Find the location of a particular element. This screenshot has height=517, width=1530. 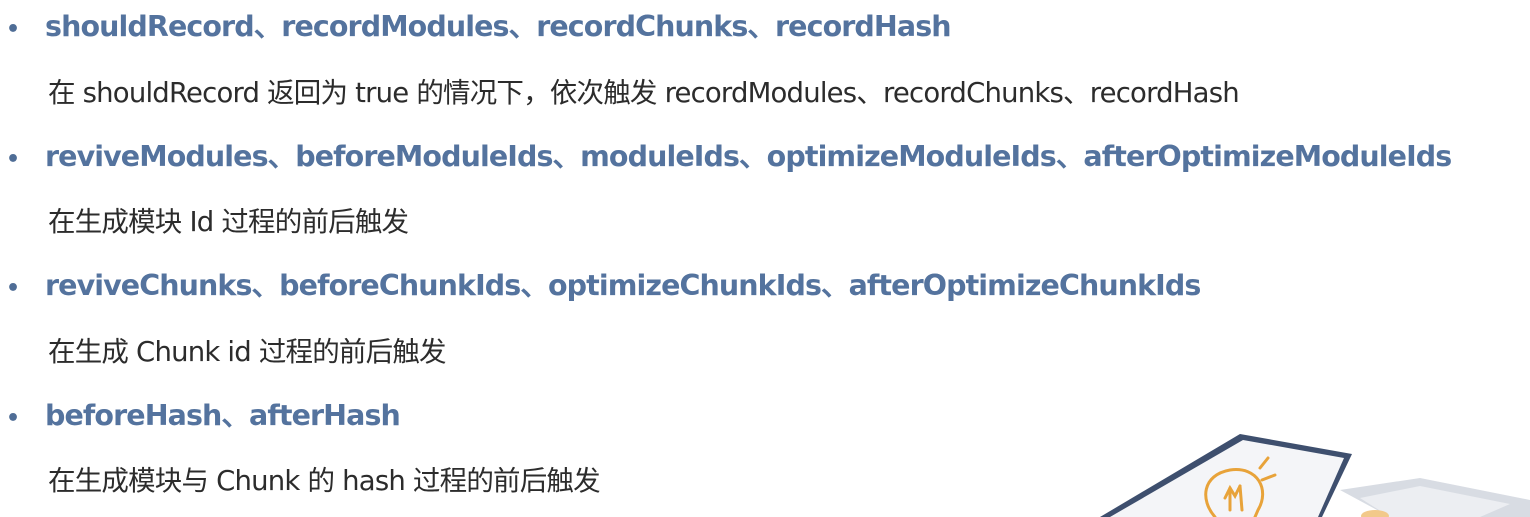

item-description: 在生成模块与 Chunk 的 hash 过程的前后触发 is located at coordinates (324, 481).